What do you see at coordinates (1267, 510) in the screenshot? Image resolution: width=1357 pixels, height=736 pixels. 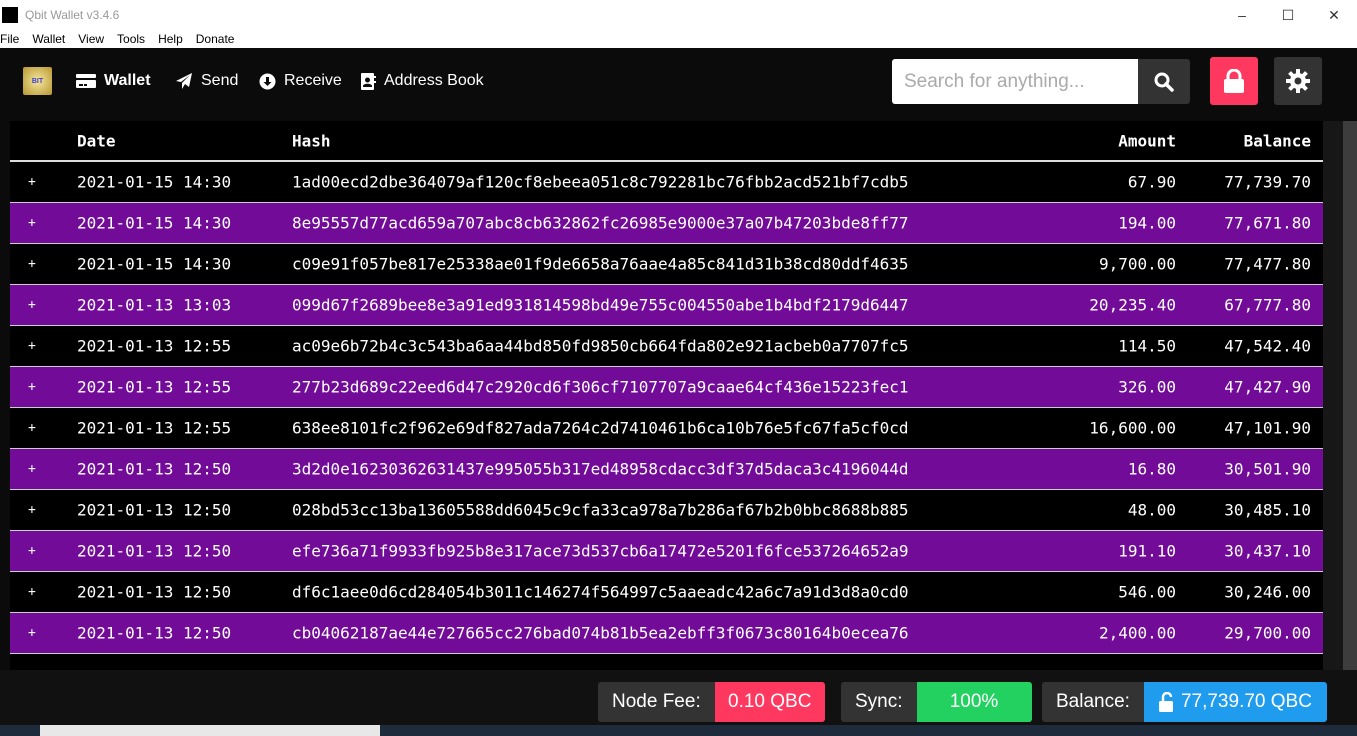 I see `row-balance: 30,485.10` at bounding box center [1267, 510].